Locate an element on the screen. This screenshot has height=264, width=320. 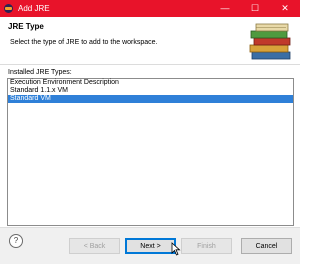
jre-types-label: Installed JRE Types: is located at coordinates (40, 72).